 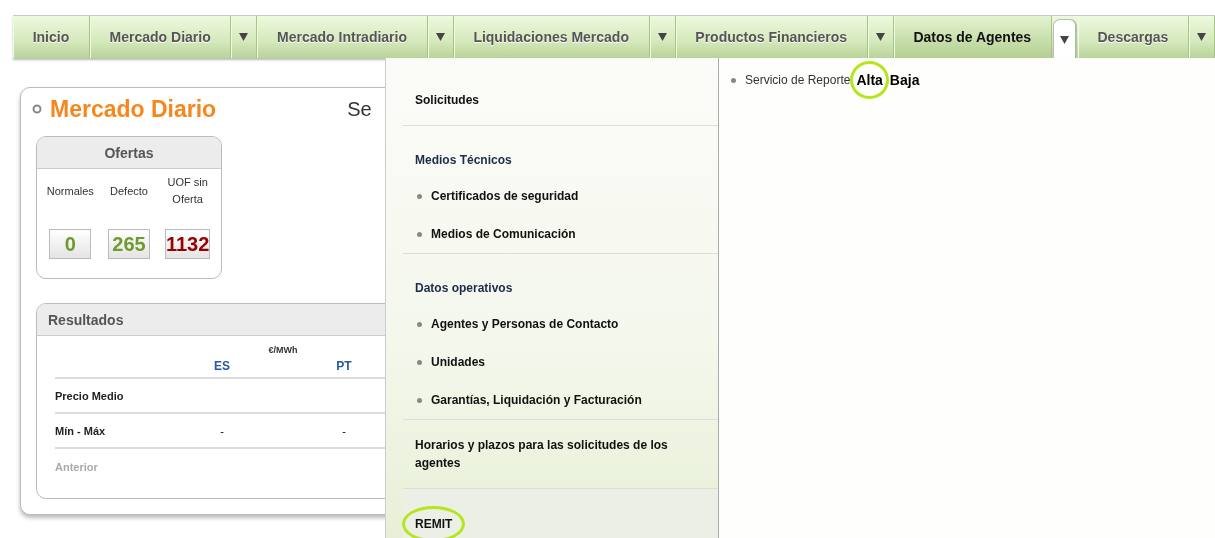 I want to click on nav-tab: Datos de Agentes, so click(x=972, y=37).